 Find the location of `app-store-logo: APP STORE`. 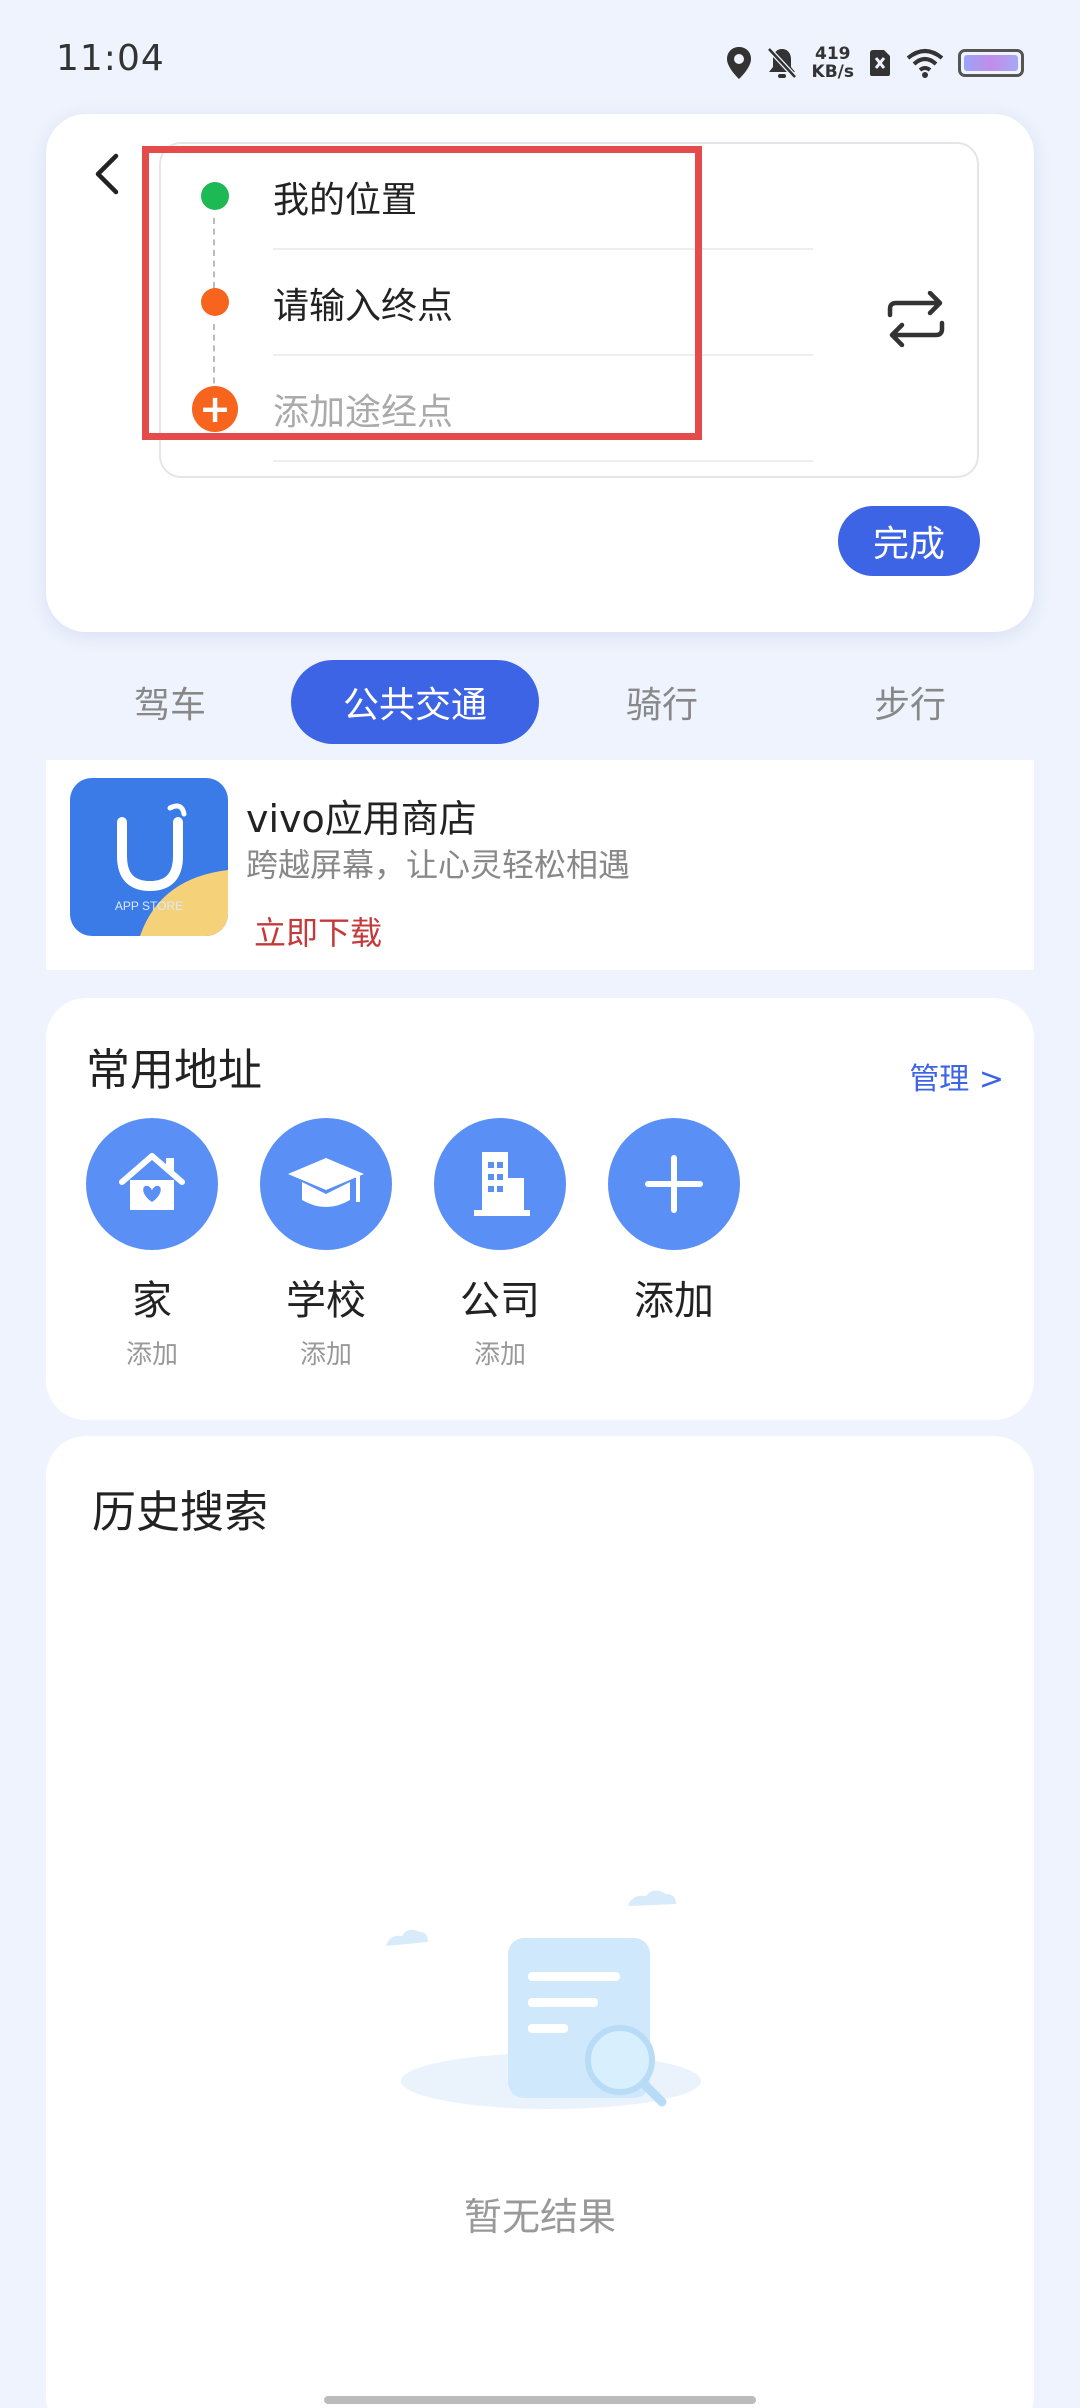

app-store-logo: APP STORE is located at coordinates (149, 857).